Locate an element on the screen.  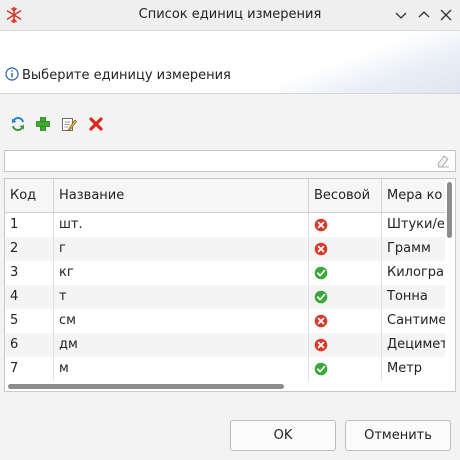
table-row: 5 см Сантиме is located at coordinates (225, 321).